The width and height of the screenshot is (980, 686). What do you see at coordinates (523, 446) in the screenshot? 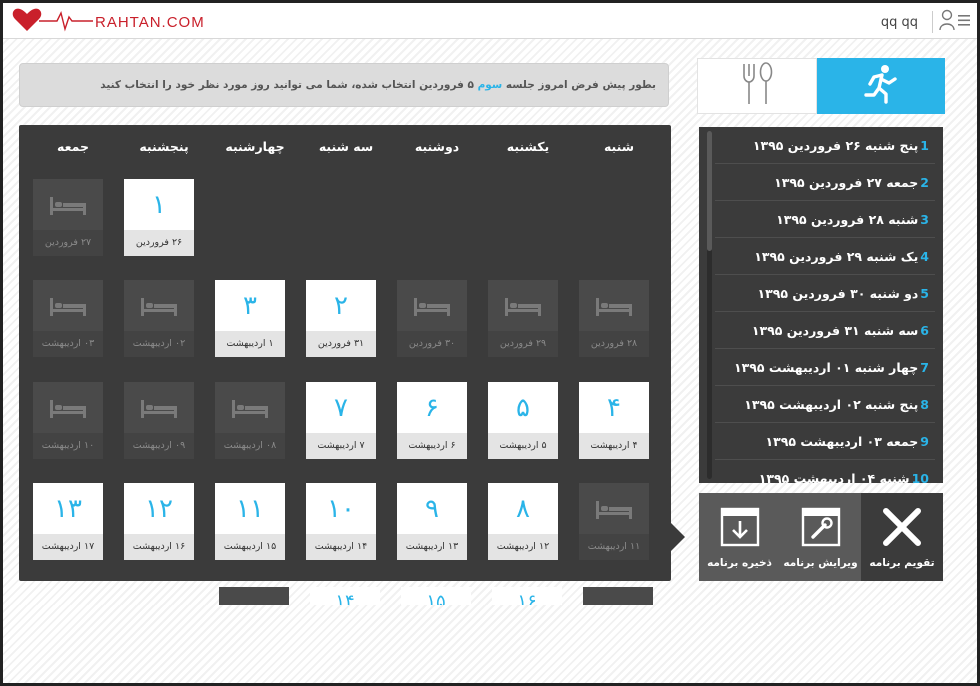
I see `day-date: ۵ اردیبهشت` at bounding box center [523, 446].